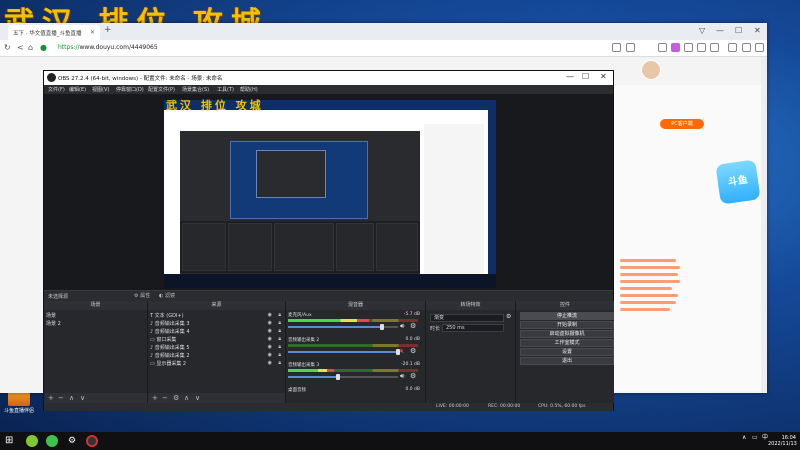 This screenshot has width=800, height=450. Describe the element at coordinates (61, 398) in the screenshot. I see `remove-scene-icon: −` at that location.